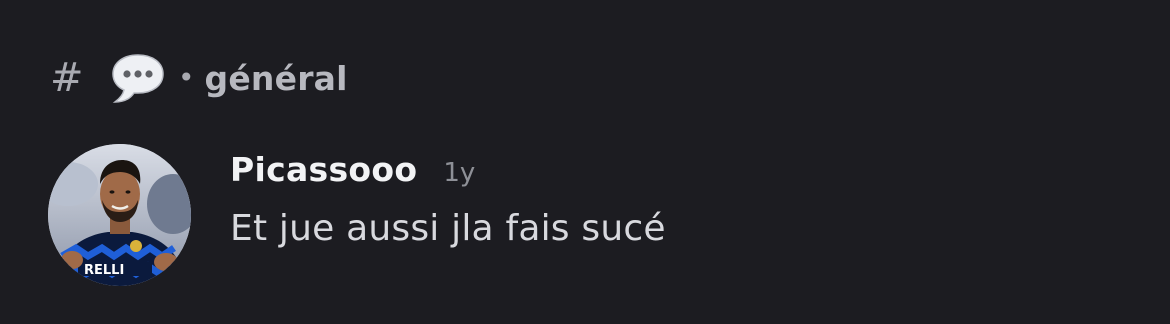  Describe the element at coordinates (199, 78) in the screenshot. I see `channel-header: # • général` at that location.